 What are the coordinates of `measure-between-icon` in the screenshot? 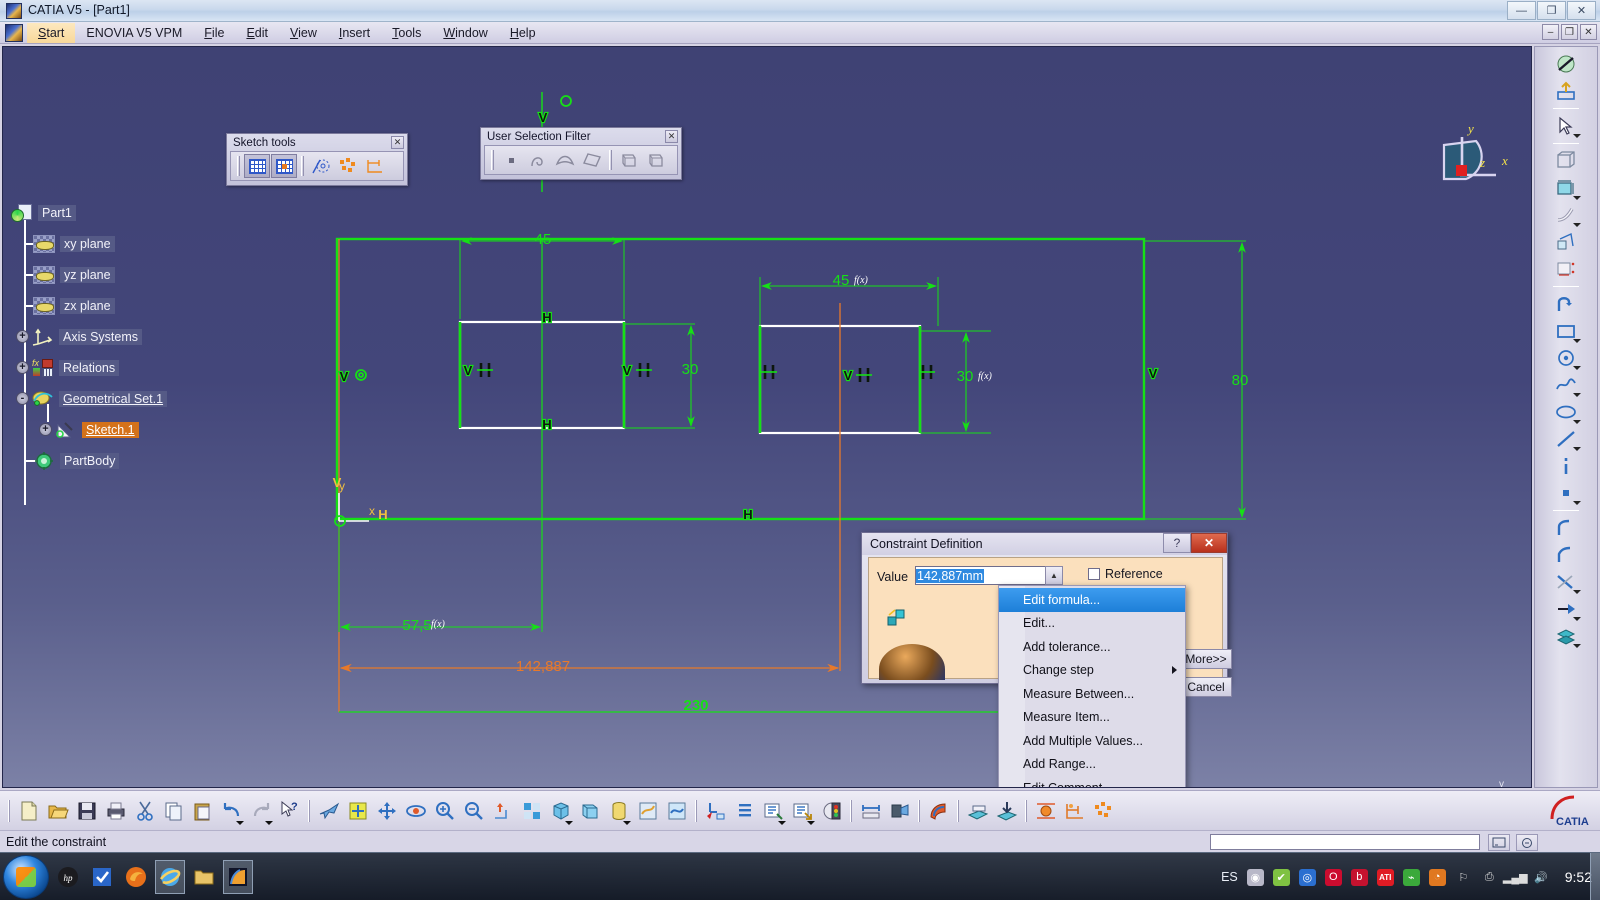 It's located at (870, 811).